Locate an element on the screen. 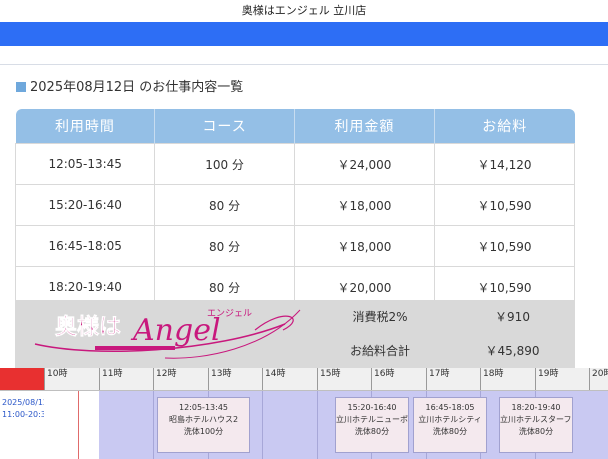 This screenshot has width=608, height=459. cell-course: 100 分 is located at coordinates (224, 164).